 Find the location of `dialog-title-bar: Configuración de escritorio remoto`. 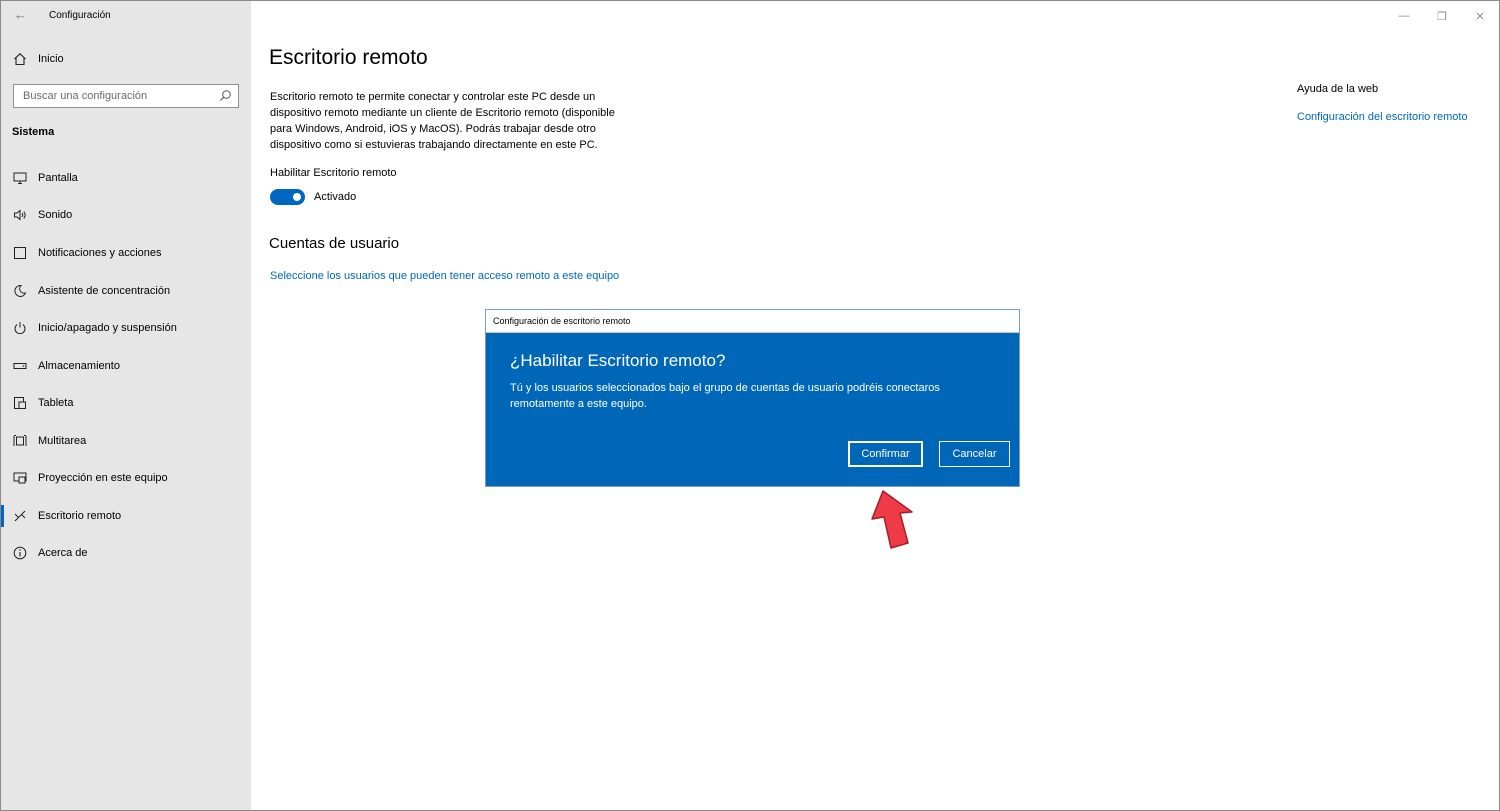

dialog-title-bar: Configuración de escritorio remoto is located at coordinates (752, 321).